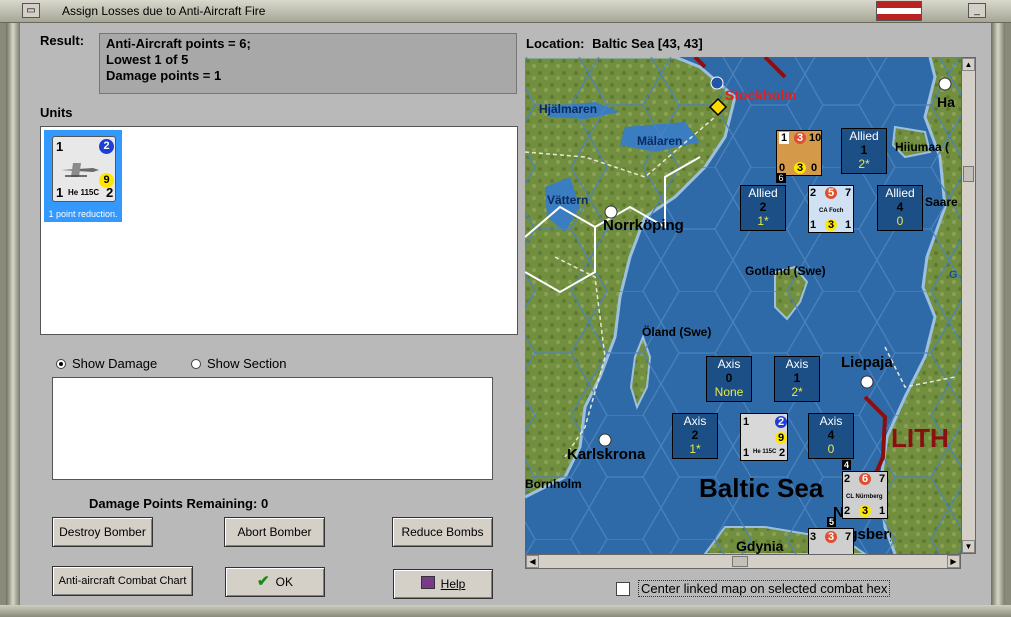  I want to click on hex-marker: Axis 4 0, so click(831, 436).